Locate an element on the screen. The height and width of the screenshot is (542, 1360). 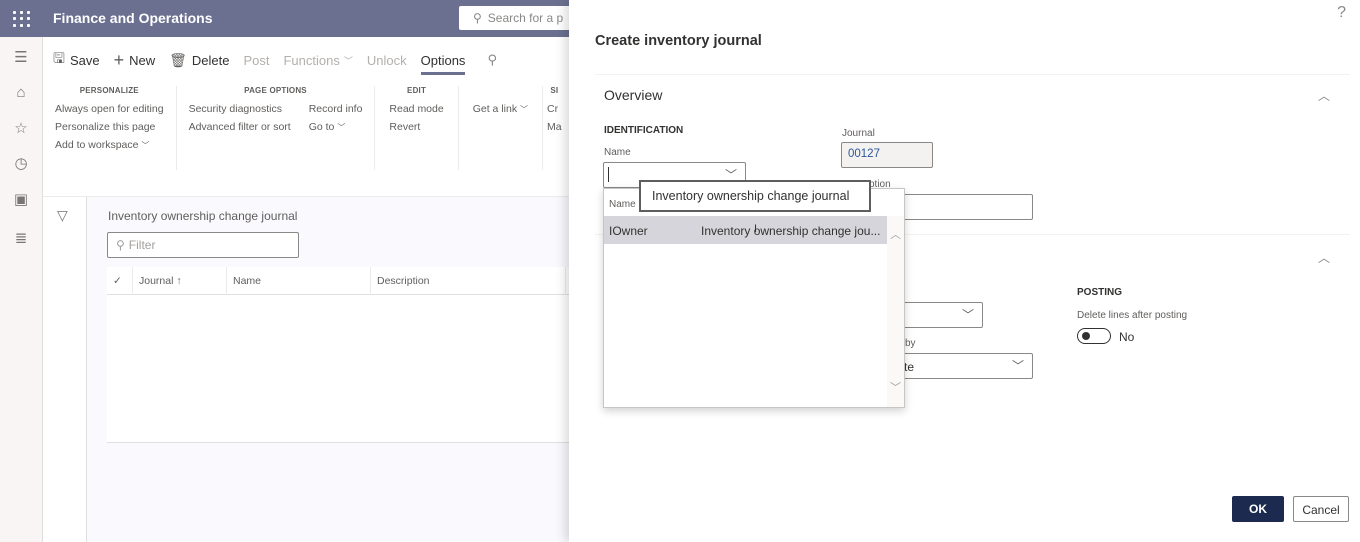
go-to-label: Go to is located at coordinates (321, 127).